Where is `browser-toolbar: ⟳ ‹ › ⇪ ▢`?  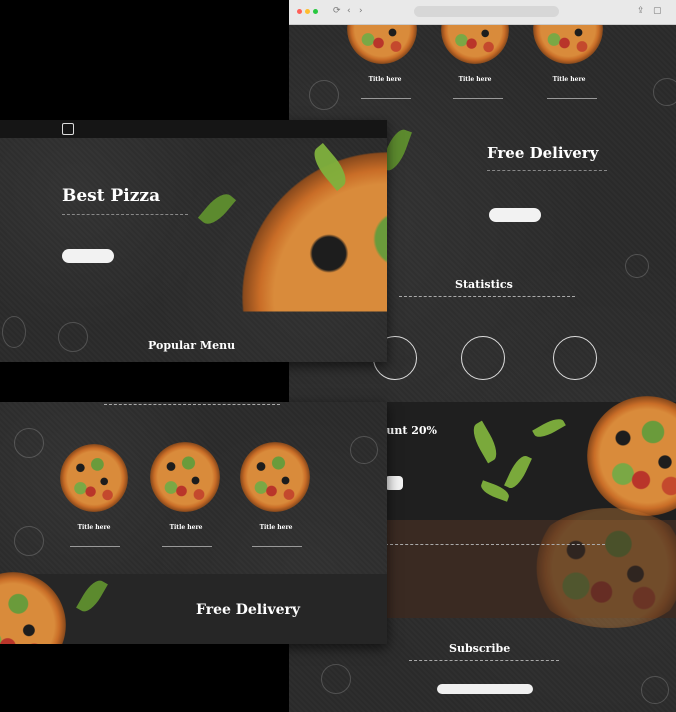
browser-toolbar: ⟳ ‹ › ⇪ ▢ is located at coordinates (482, 12).